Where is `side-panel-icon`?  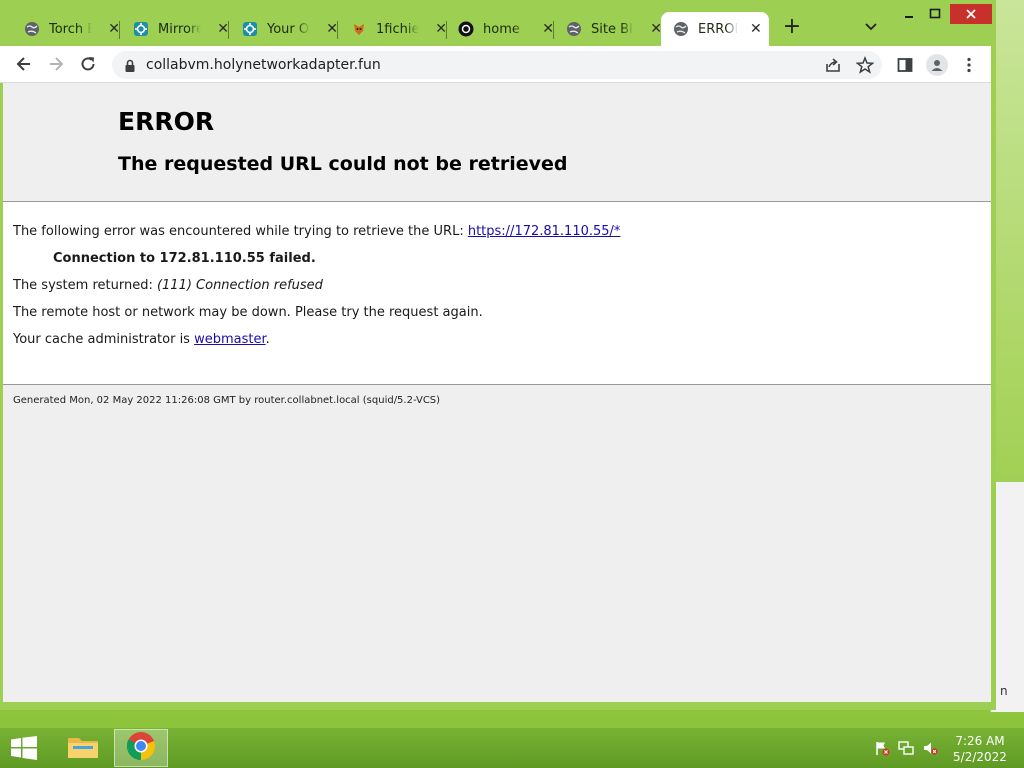
side-panel-icon is located at coordinates (905, 65).